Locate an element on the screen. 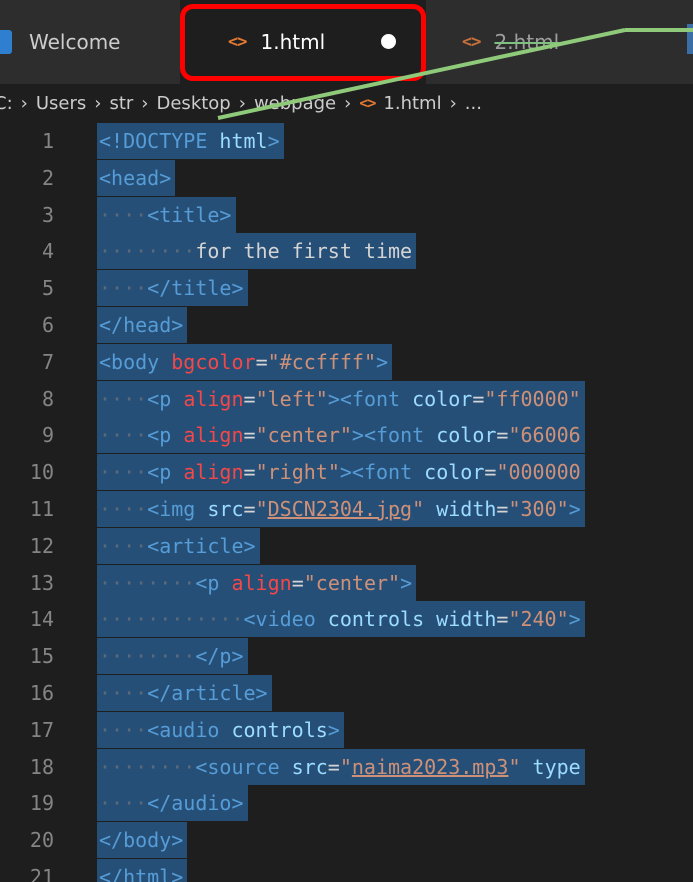  code-token: controls is located at coordinates (279, 729).